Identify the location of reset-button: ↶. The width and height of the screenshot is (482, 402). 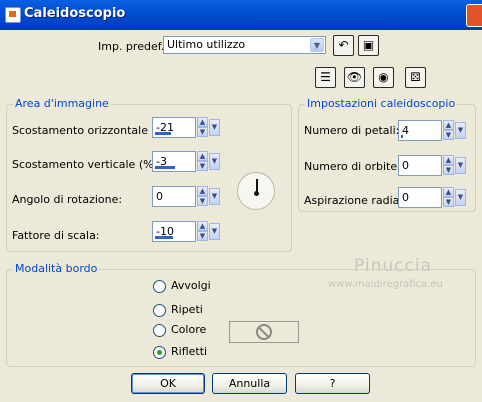
(343, 45).